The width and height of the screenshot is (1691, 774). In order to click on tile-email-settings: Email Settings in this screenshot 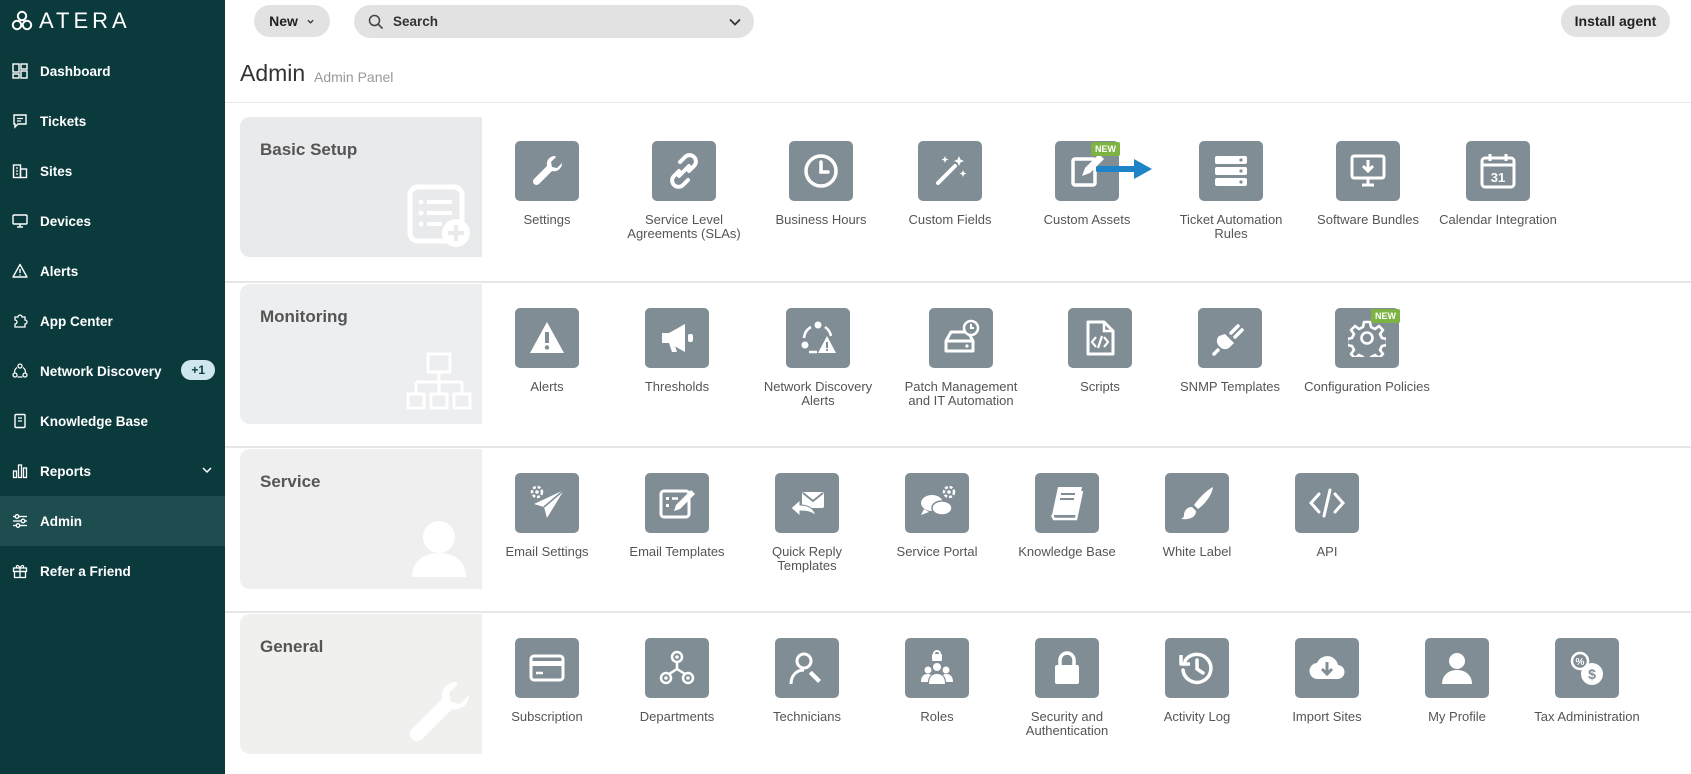, I will do `click(547, 516)`.